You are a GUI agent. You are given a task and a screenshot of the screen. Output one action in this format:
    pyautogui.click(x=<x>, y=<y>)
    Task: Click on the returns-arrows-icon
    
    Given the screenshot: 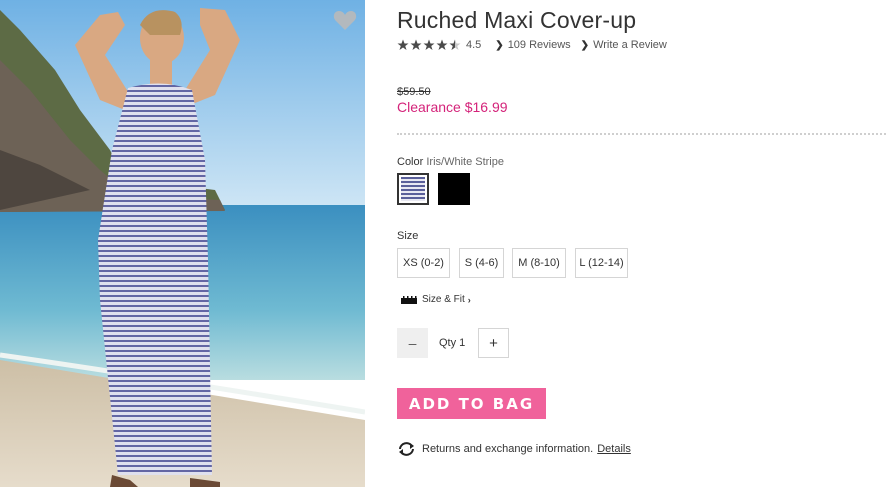 What is the action you would take?
    pyautogui.click(x=406, y=449)
    